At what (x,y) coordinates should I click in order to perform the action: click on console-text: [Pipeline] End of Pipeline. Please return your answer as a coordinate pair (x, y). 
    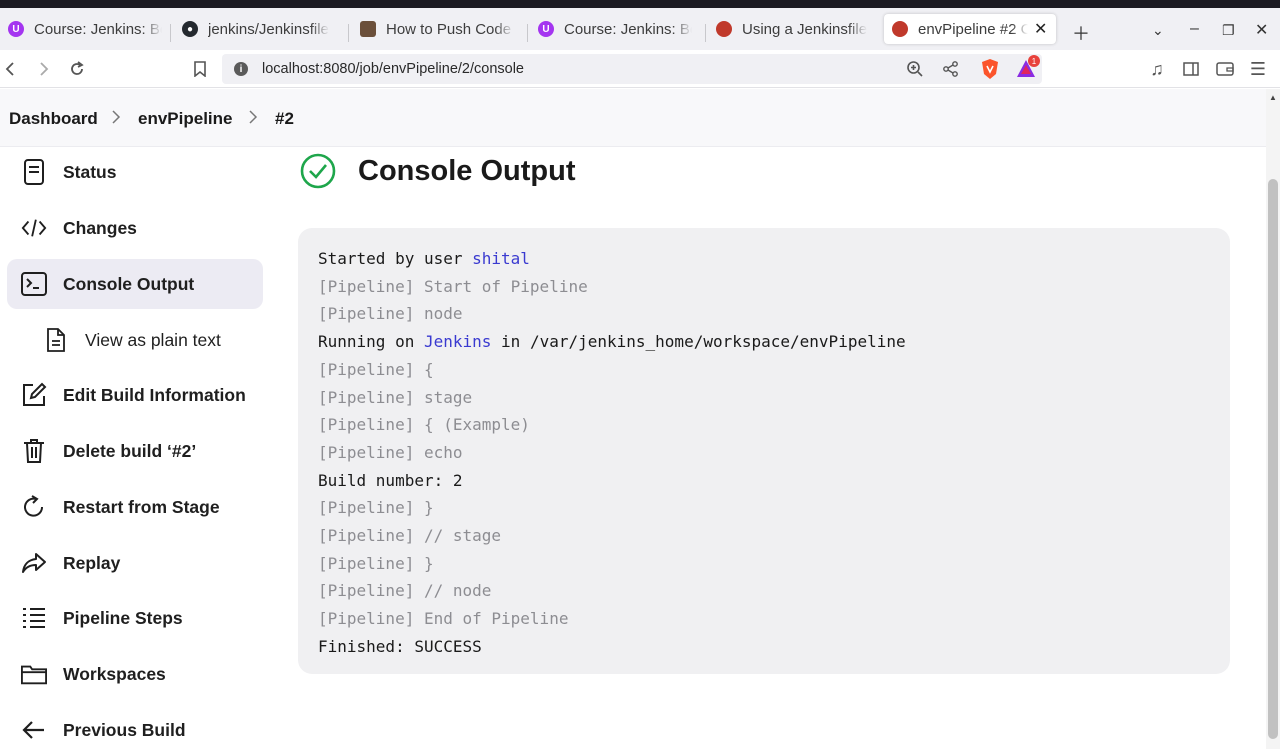
    Looking at the image, I should click on (443, 619).